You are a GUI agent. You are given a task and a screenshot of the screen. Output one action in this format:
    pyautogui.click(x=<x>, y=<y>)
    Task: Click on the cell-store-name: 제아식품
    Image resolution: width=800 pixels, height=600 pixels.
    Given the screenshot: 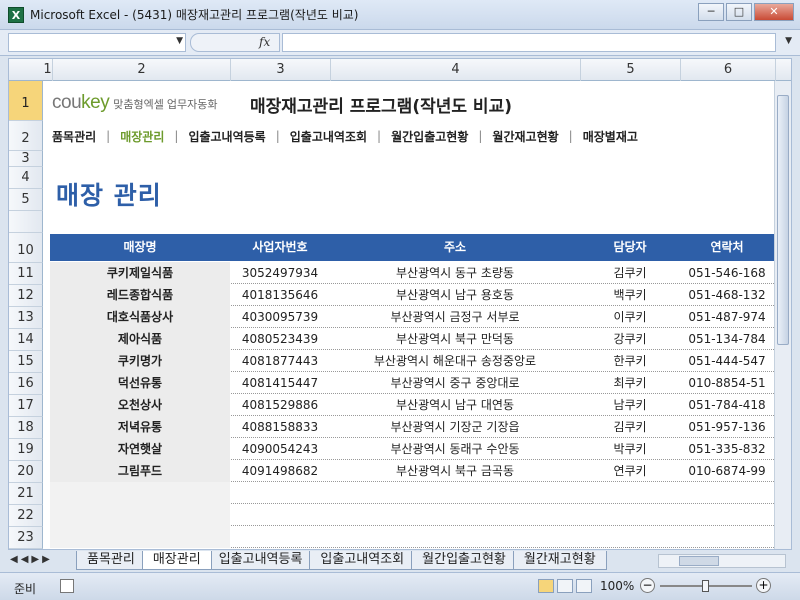 What is the action you would take?
    pyautogui.click(x=140, y=339)
    